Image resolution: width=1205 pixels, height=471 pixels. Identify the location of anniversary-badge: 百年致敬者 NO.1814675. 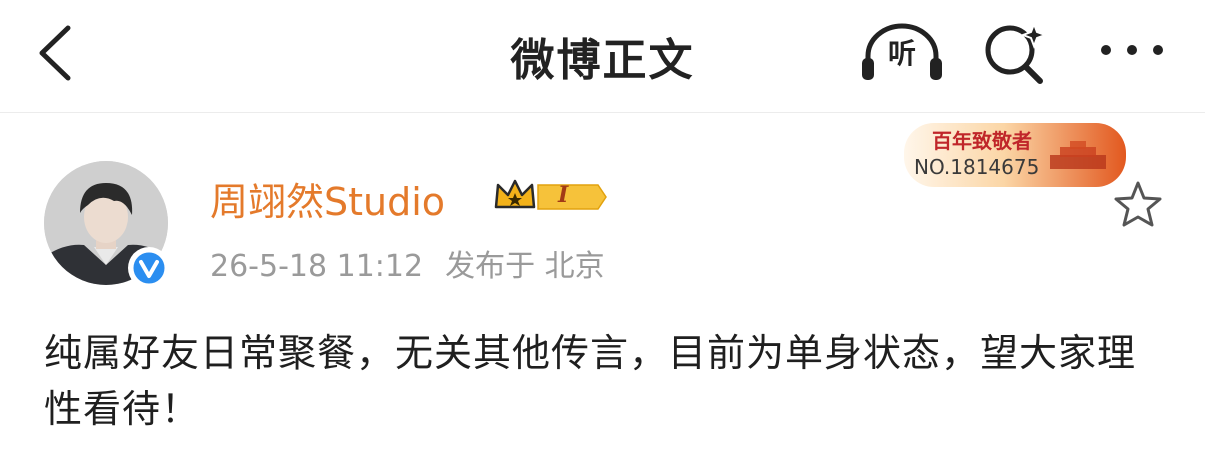
(1015, 155).